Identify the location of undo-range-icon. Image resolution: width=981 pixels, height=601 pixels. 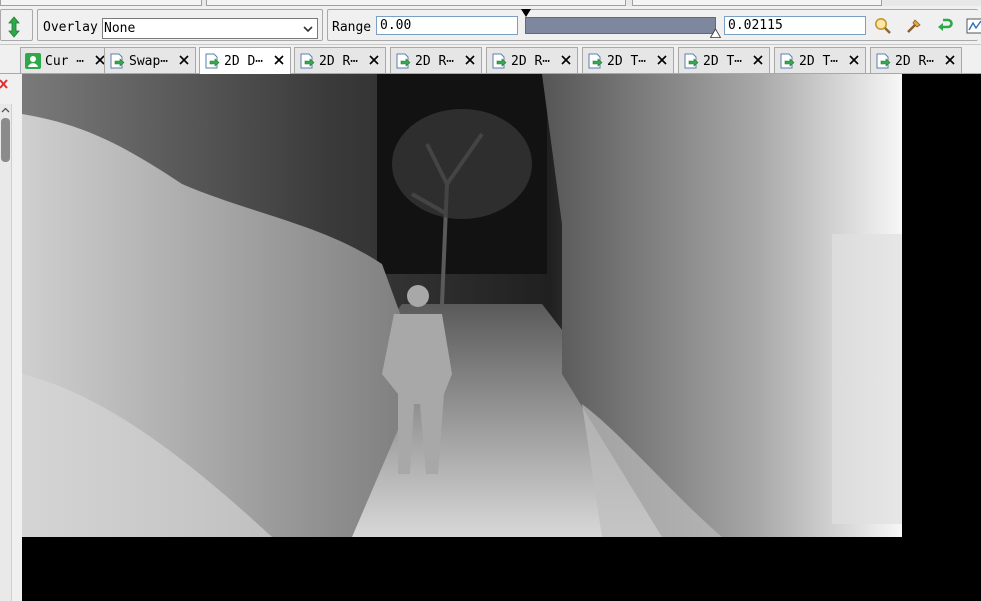
(945, 26).